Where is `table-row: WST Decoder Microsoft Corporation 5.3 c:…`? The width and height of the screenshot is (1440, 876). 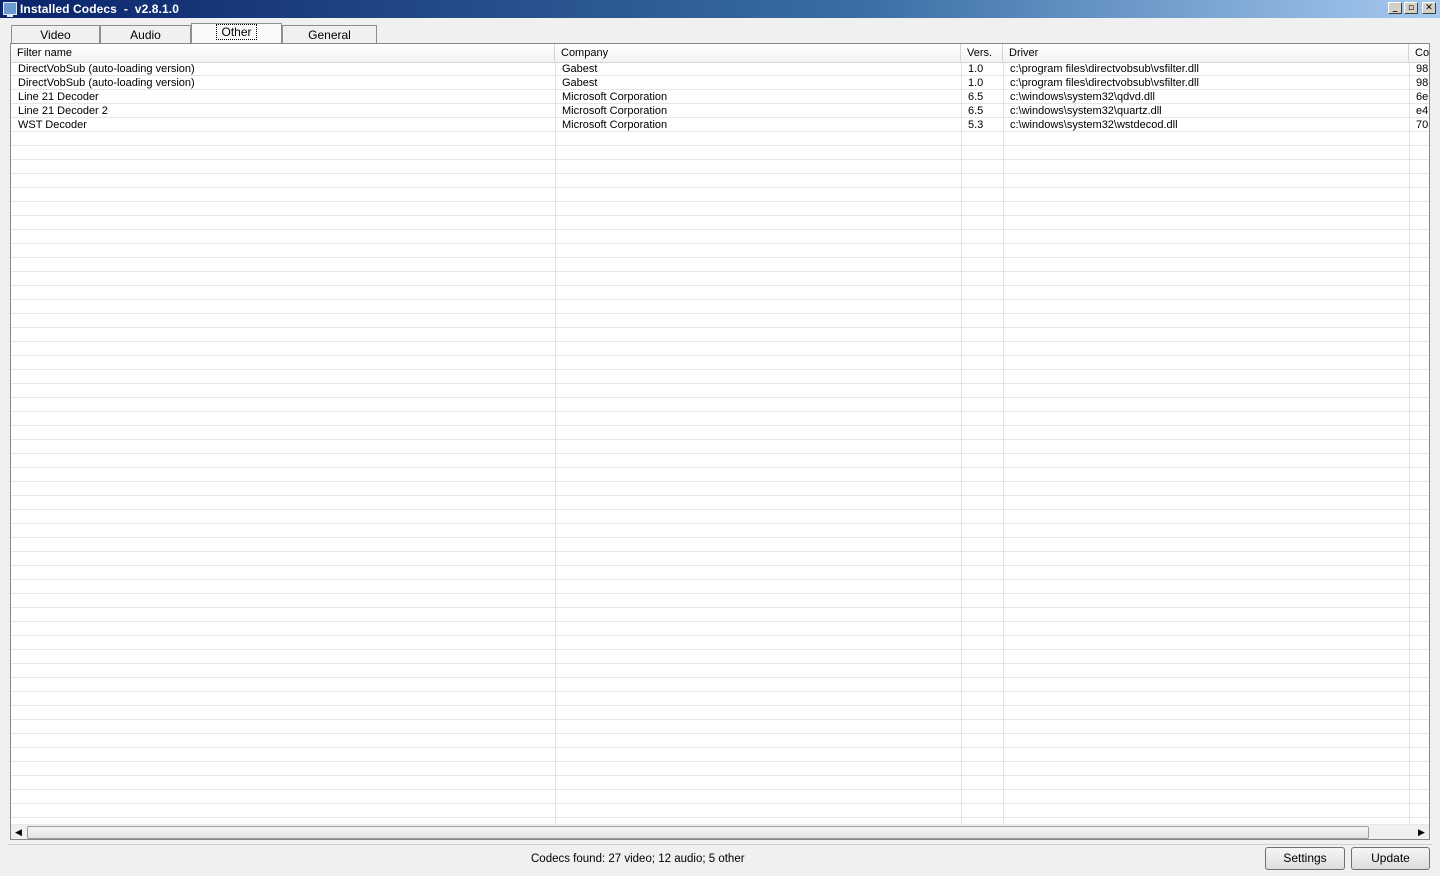 table-row: WST Decoder Microsoft Corporation 5.3 c:… is located at coordinates (720, 125).